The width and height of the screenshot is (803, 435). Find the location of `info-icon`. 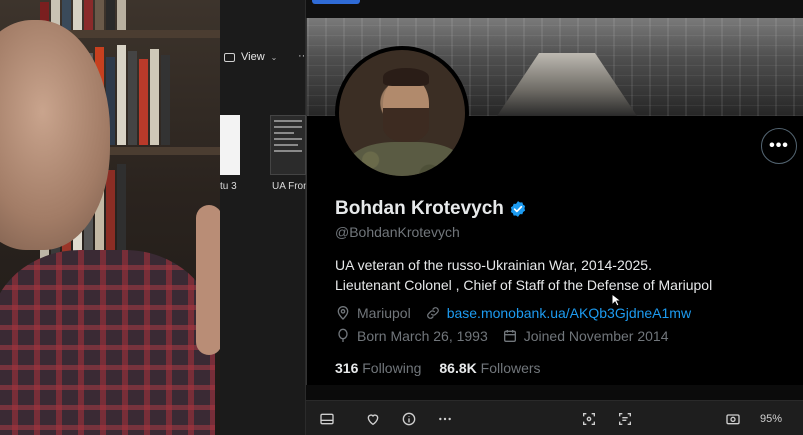

info-icon is located at coordinates (409, 419).